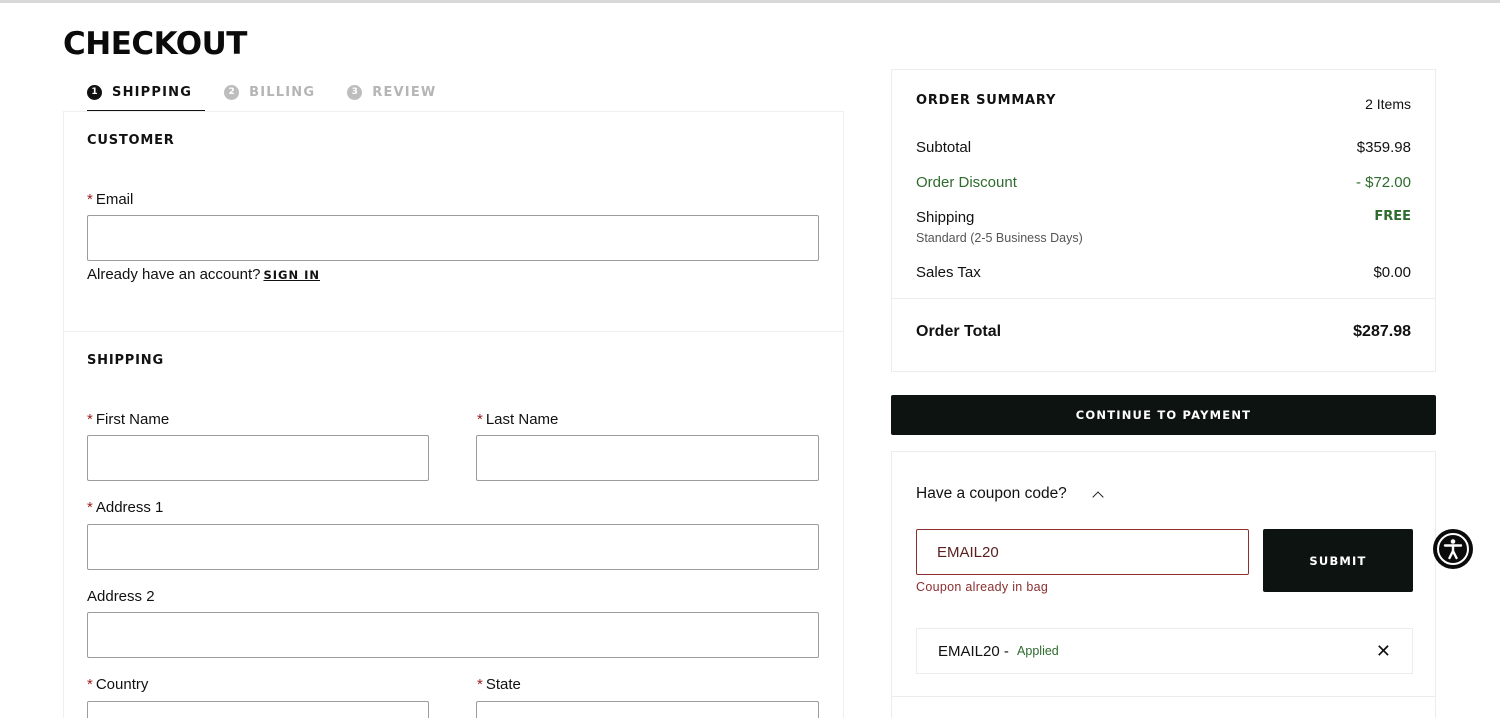 This screenshot has width=1500, height=718. Describe the element at coordinates (945, 217) in the screenshot. I see `shipping-label: Shipping` at that location.